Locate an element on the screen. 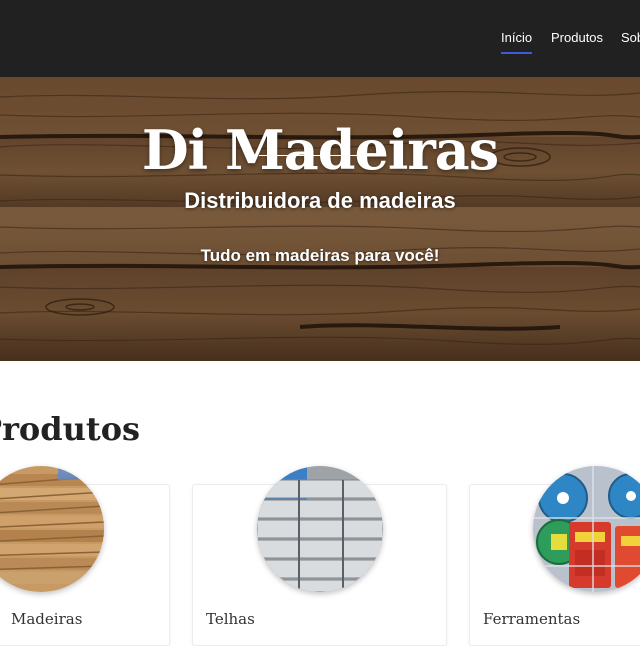 Image resolution: width=640 pixels, height=646 pixels. nav-link-inicio: Início is located at coordinates (517, 42).